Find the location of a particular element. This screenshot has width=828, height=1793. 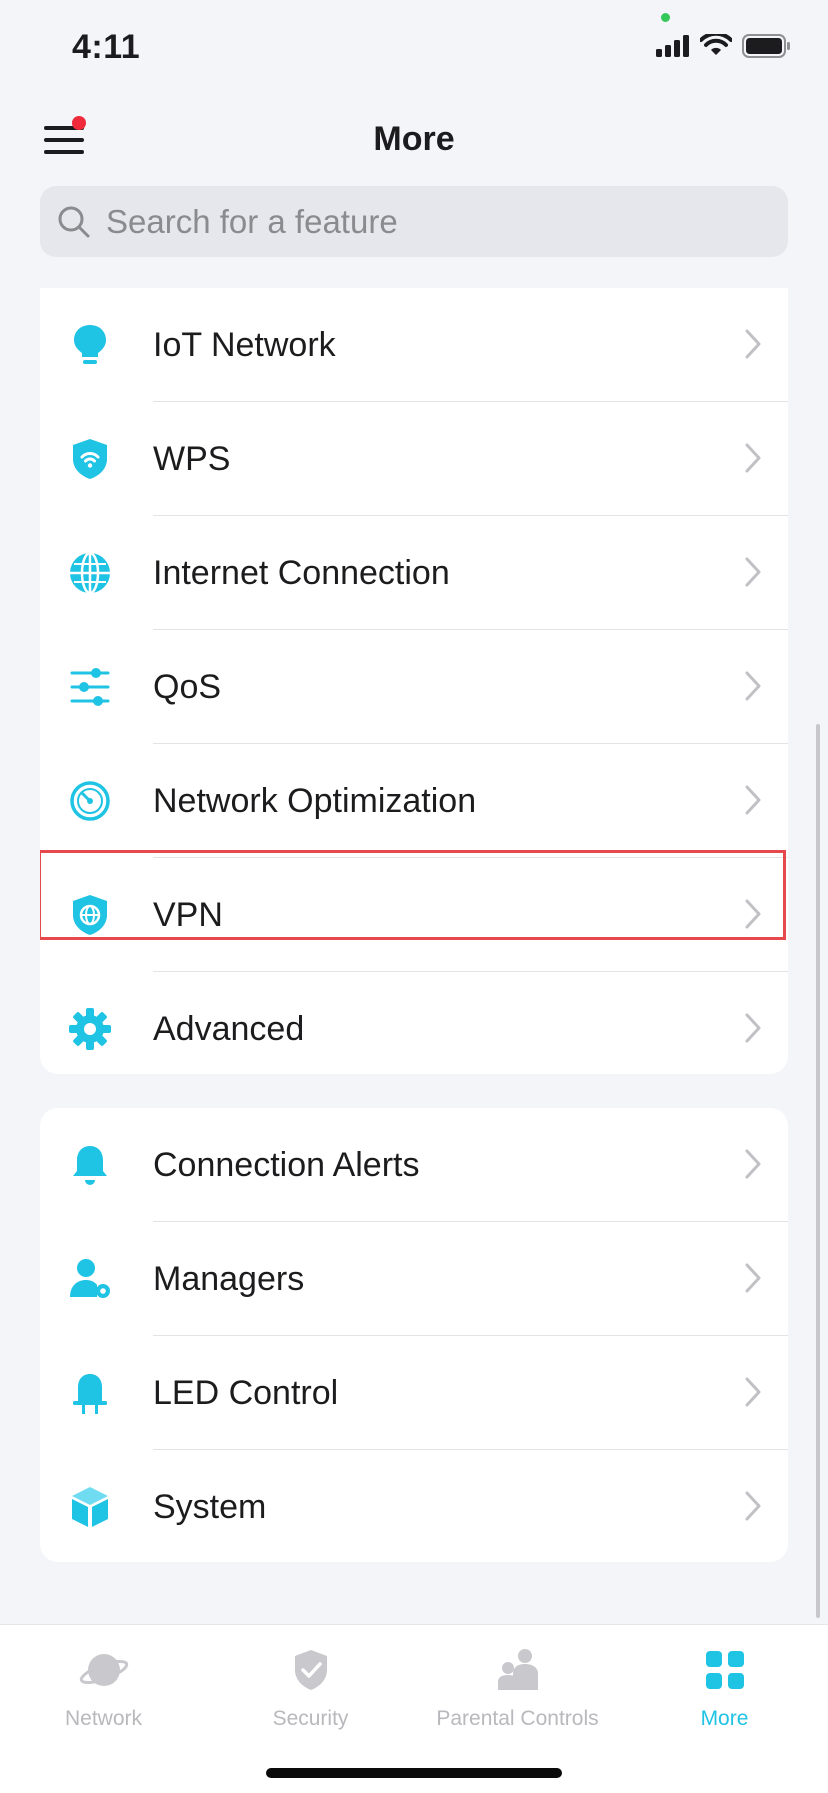

list-item-label: Advanced is located at coordinates (229, 1028).